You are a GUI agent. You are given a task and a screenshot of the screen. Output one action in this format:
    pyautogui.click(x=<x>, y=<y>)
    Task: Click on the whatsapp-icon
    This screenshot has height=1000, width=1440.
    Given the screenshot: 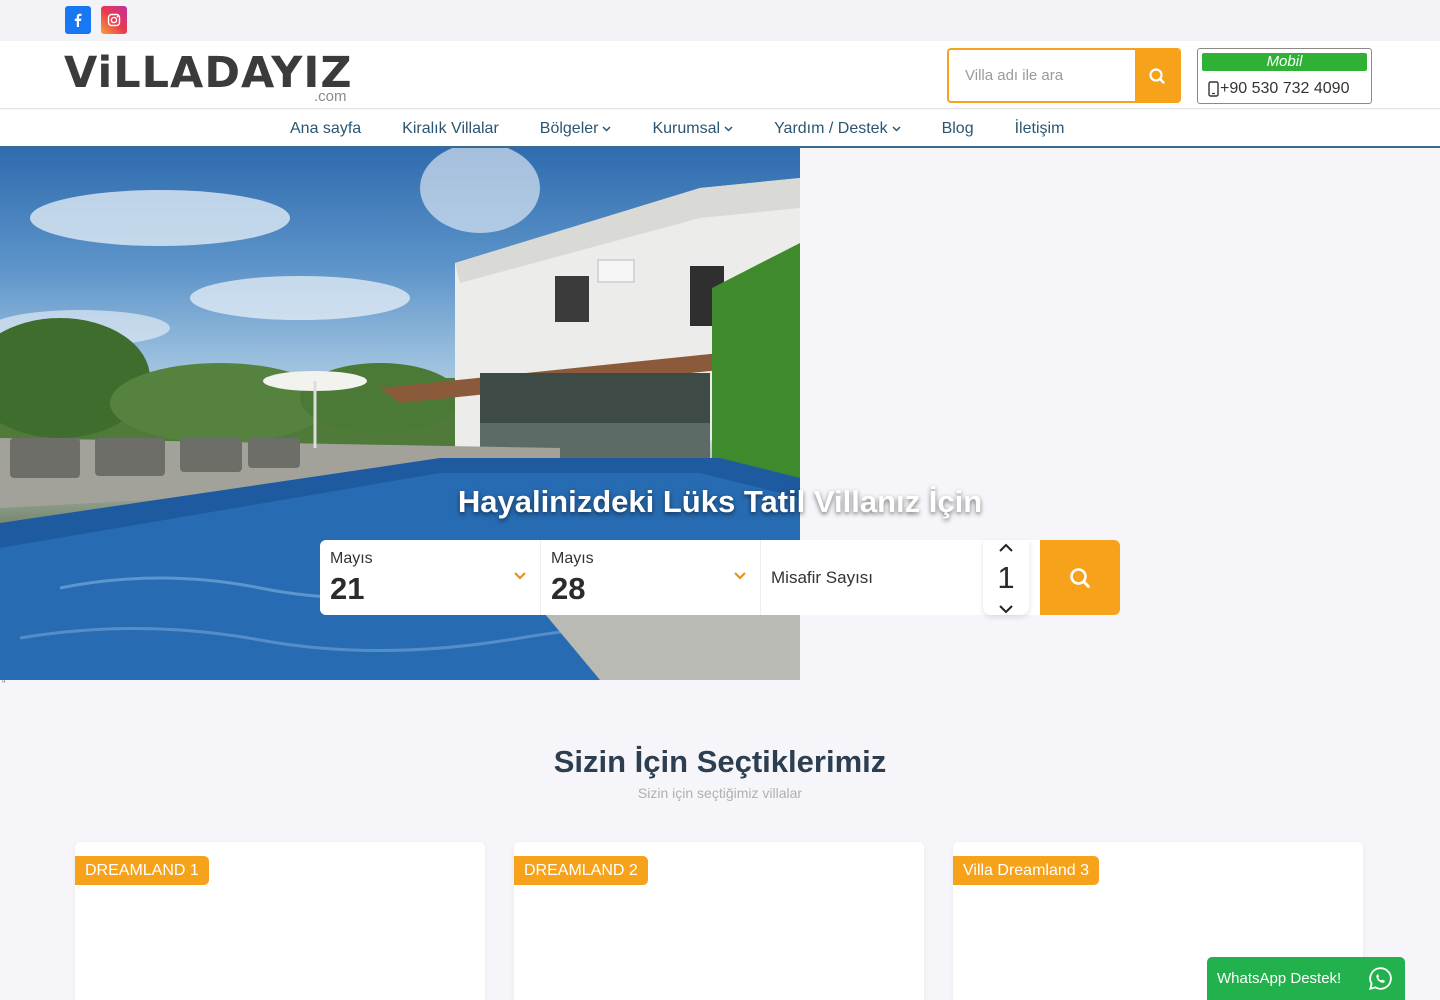 What is the action you would take?
    pyautogui.click(x=1380, y=978)
    